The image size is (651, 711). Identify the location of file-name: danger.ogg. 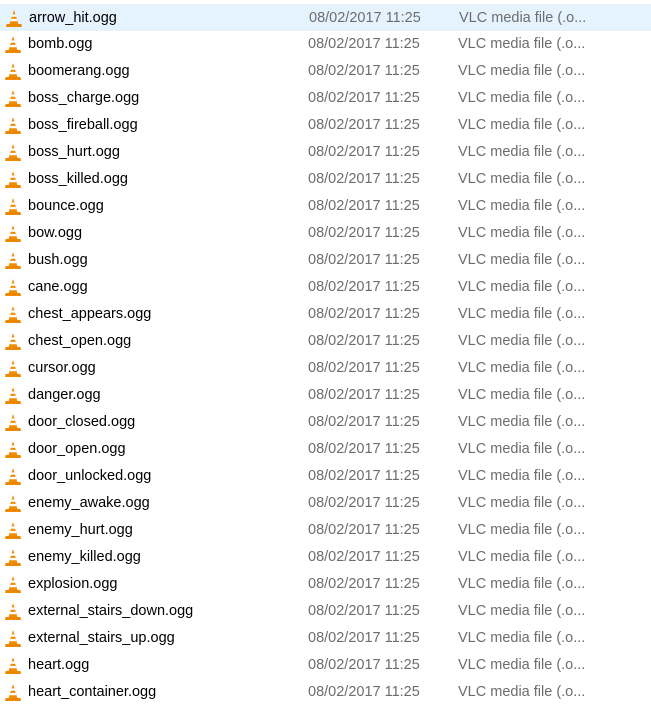
(64, 395).